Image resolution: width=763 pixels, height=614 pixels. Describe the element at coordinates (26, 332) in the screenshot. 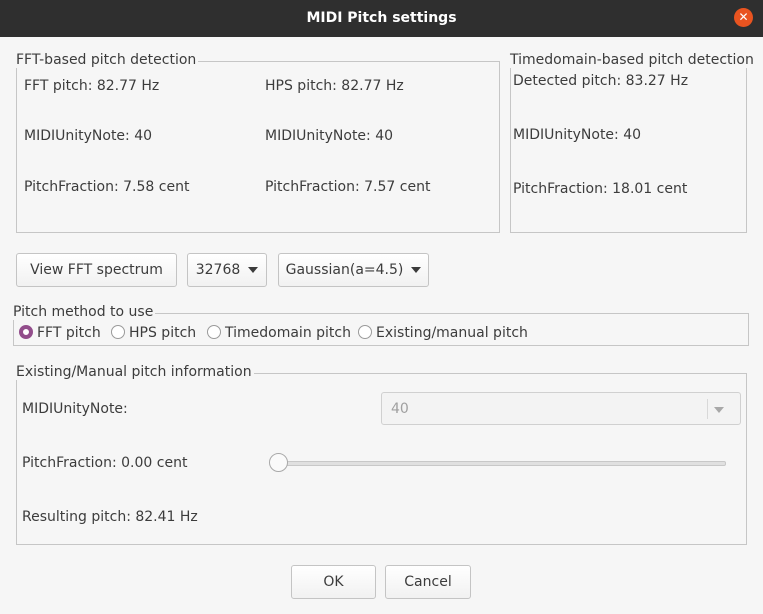

I see `radio-fft-pitch-indicator` at that location.